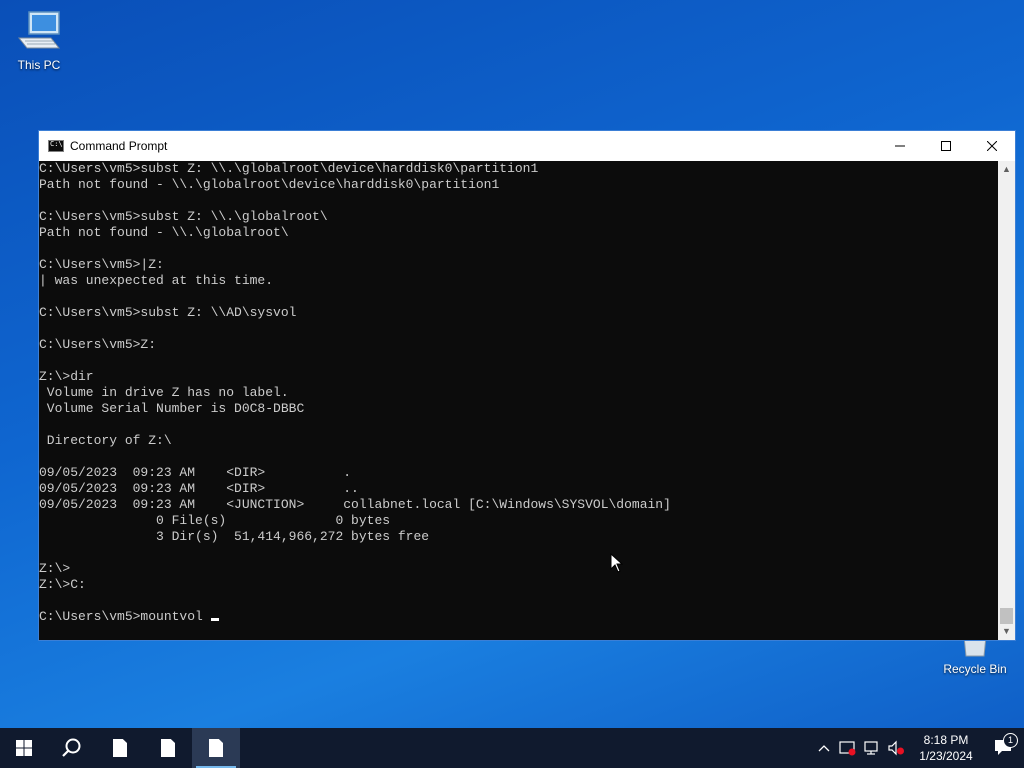 The width and height of the screenshot is (1024, 768). Describe the element at coordinates (125, 616) in the screenshot. I see `terminal-prompt: C:\Users\vm5>mountvol` at that location.